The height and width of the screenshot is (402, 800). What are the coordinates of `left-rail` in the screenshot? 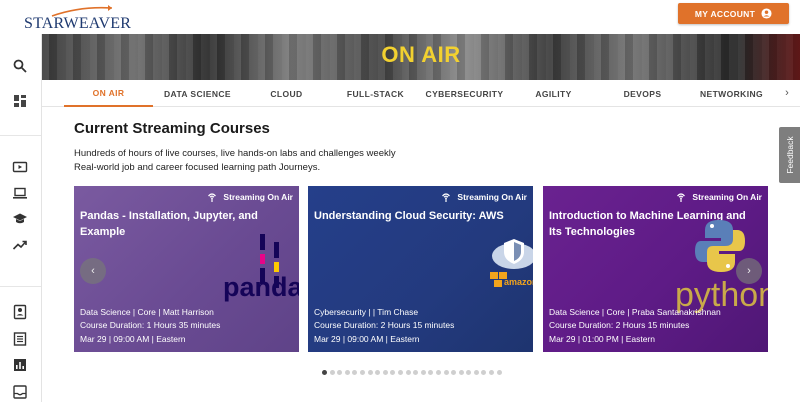 It's located at (21, 218).